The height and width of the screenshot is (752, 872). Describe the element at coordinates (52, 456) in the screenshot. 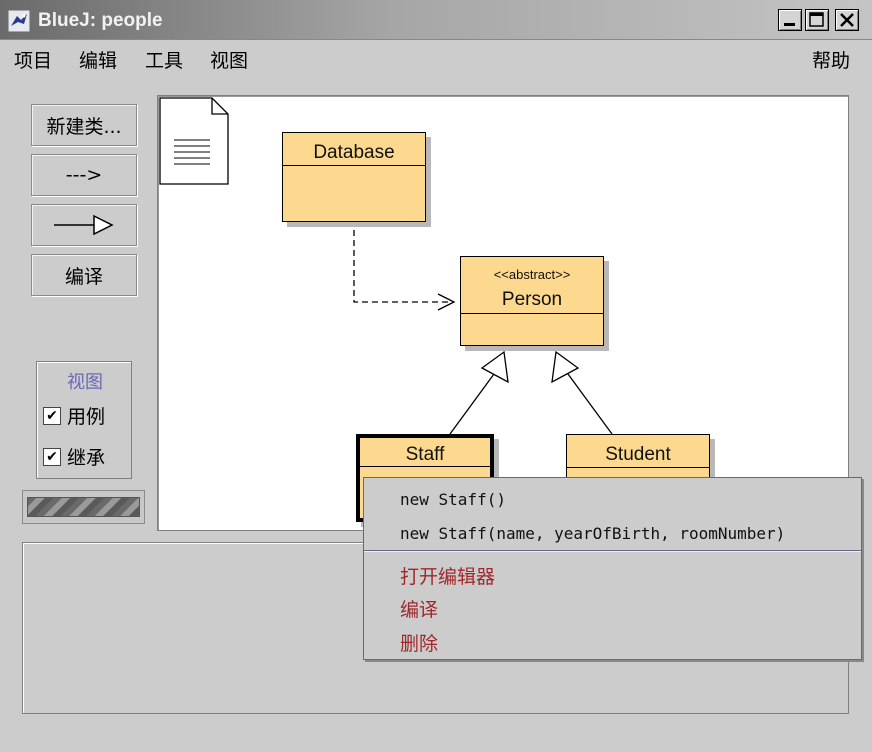

I see `show-inheritance-checkbox: ✔` at that location.